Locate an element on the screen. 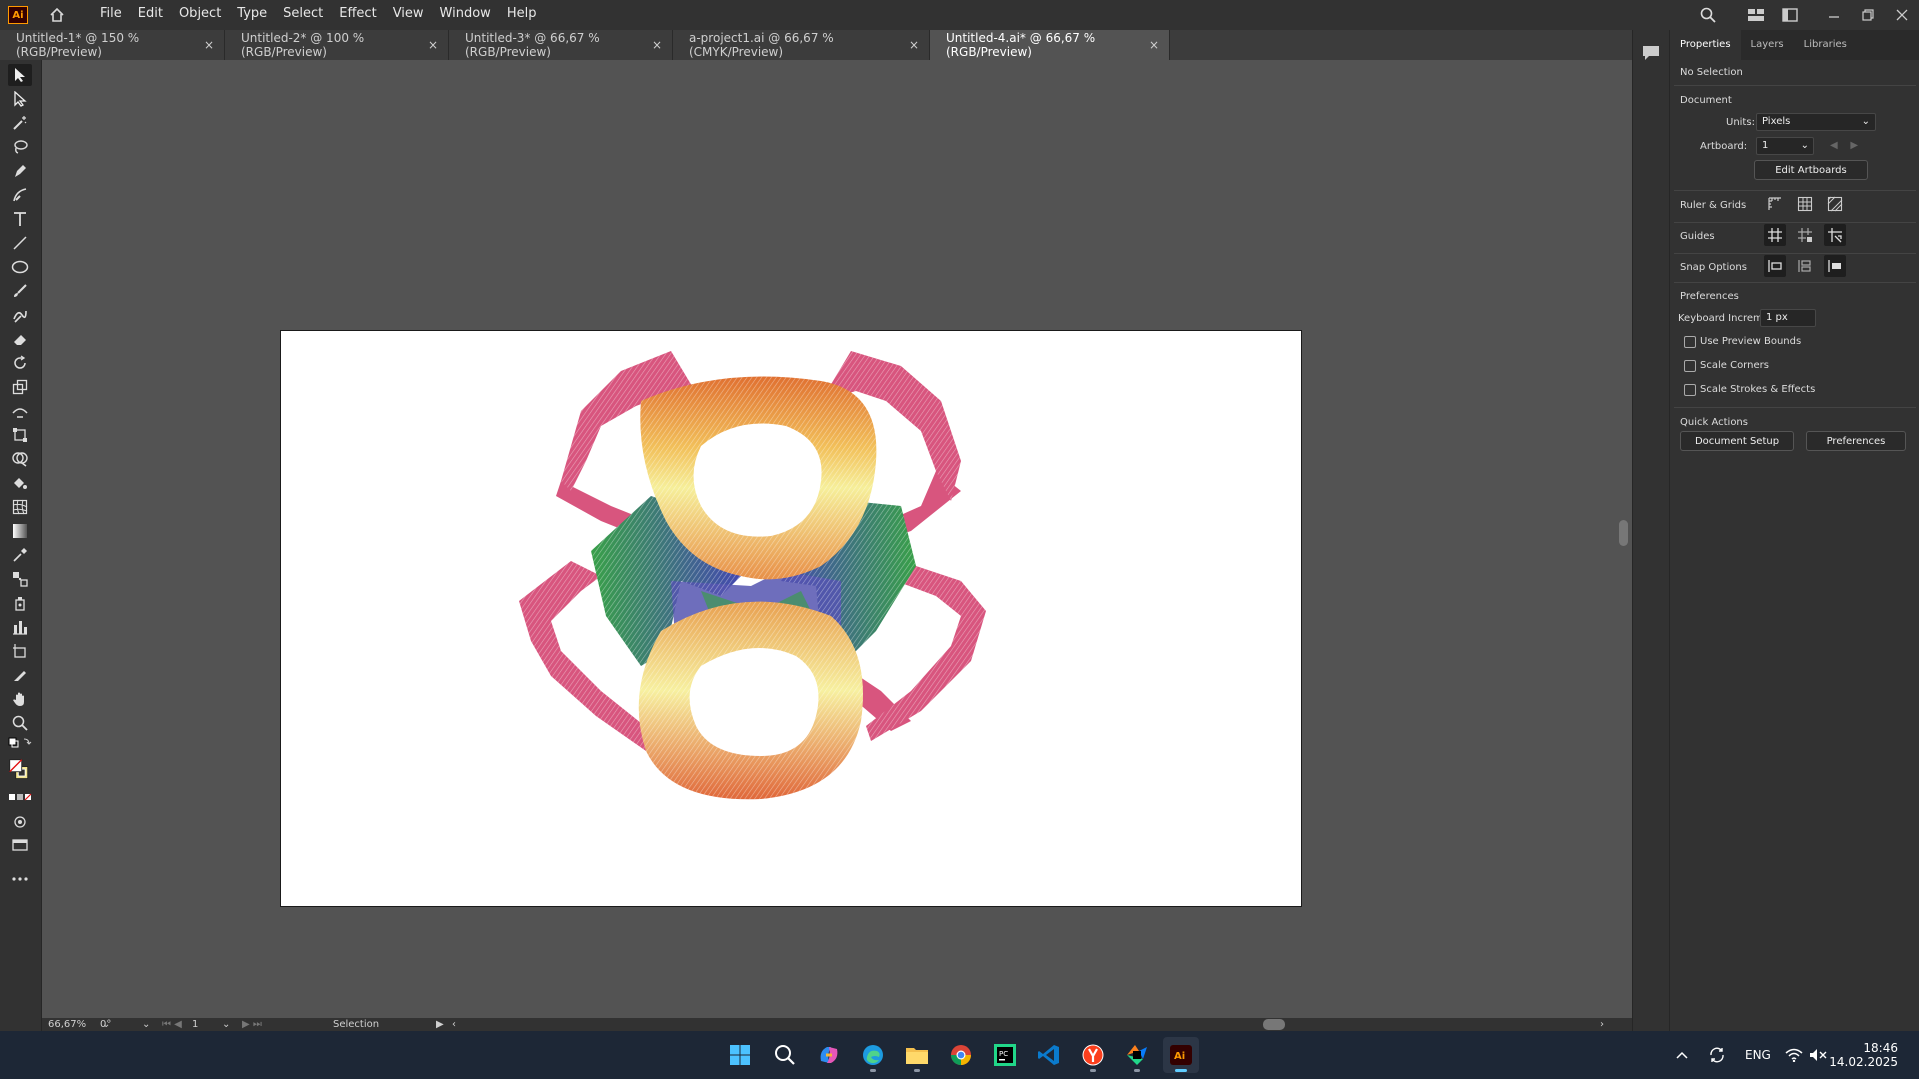 Image resolution: width=1919 pixels, height=1079 pixels. line-tool-icon is located at coordinates (20, 243).